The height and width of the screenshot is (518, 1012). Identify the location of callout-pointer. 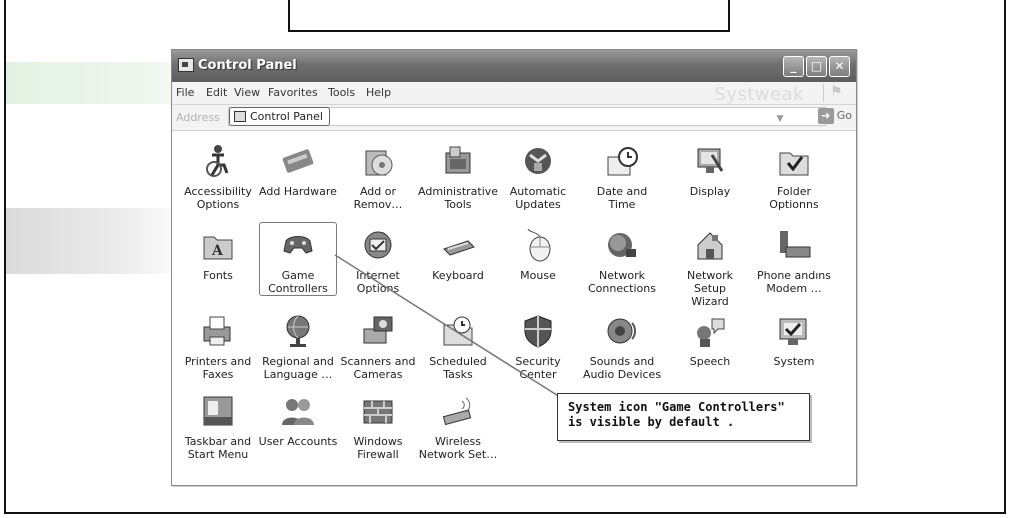
(447, 326).